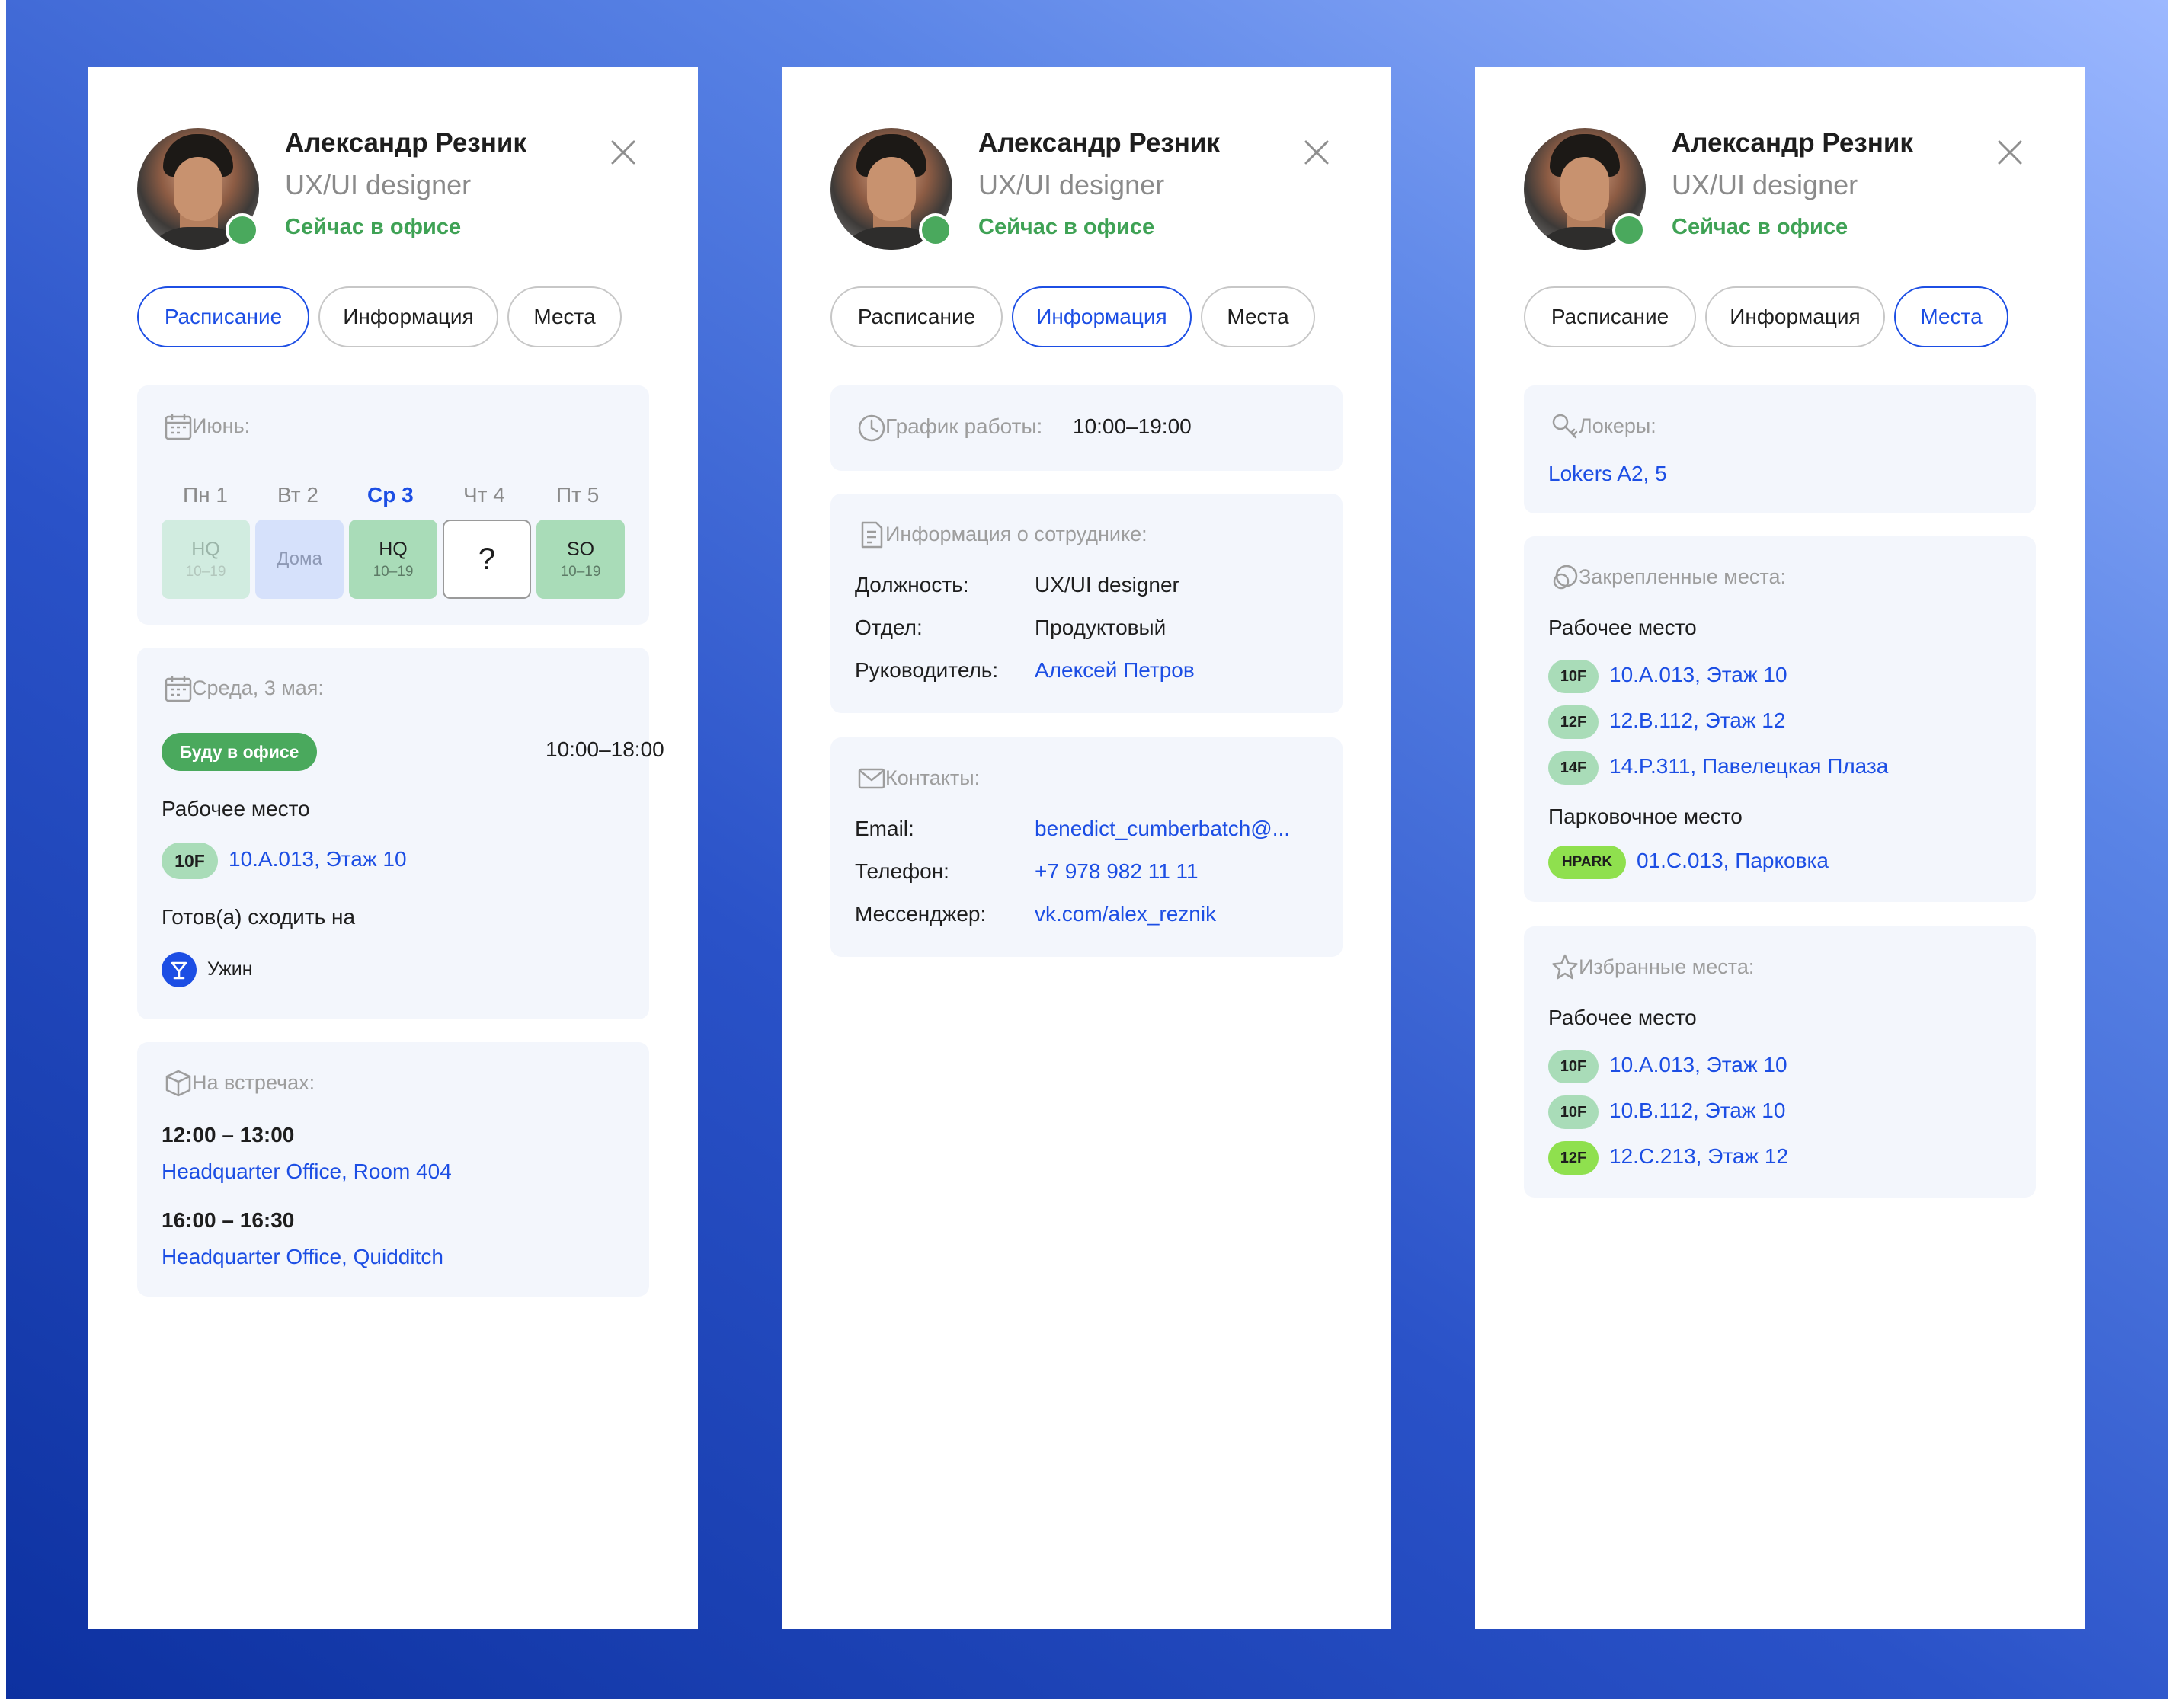  What do you see at coordinates (580, 559) in the screenshot?
I see `day-slot-fri: SO 10–19` at bounding box center [580, 559].